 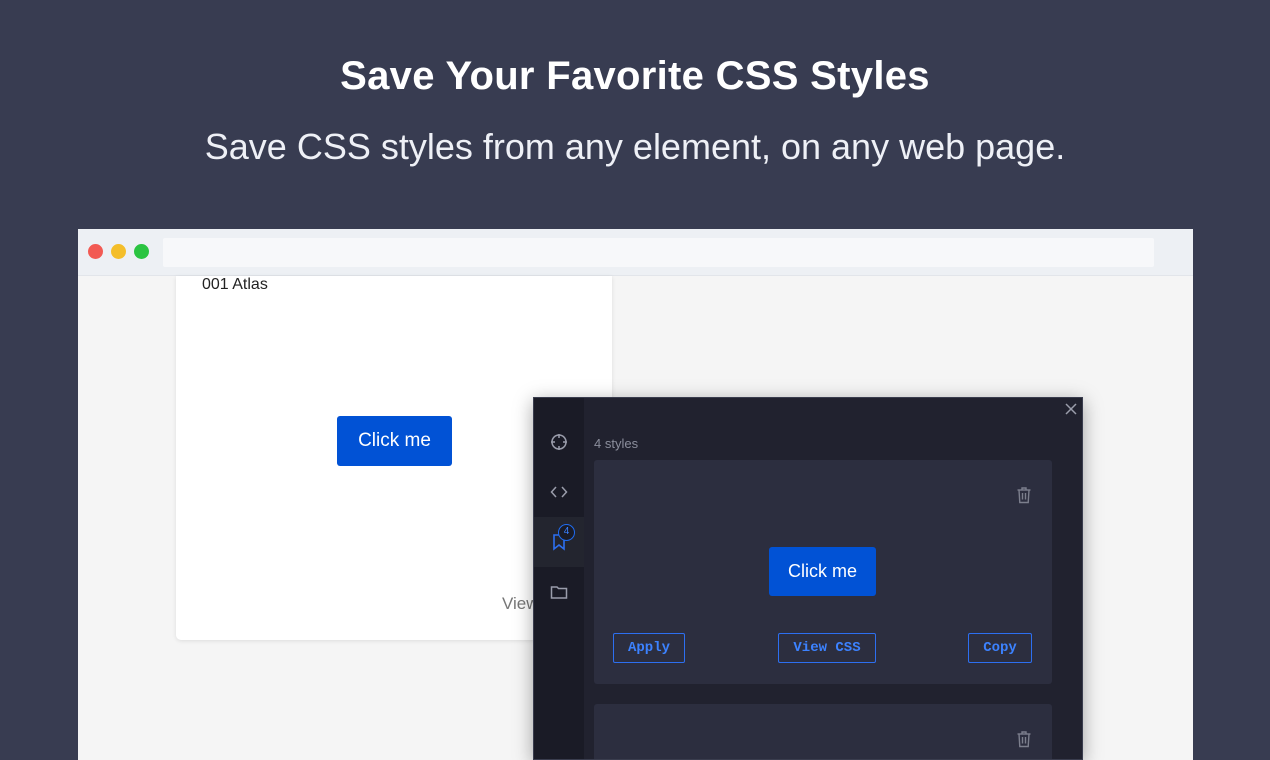 What do you see at coordinates (827, 648) in the screenshot?
I see `view-css-button: View CSS` at bounding box center [827, 648].